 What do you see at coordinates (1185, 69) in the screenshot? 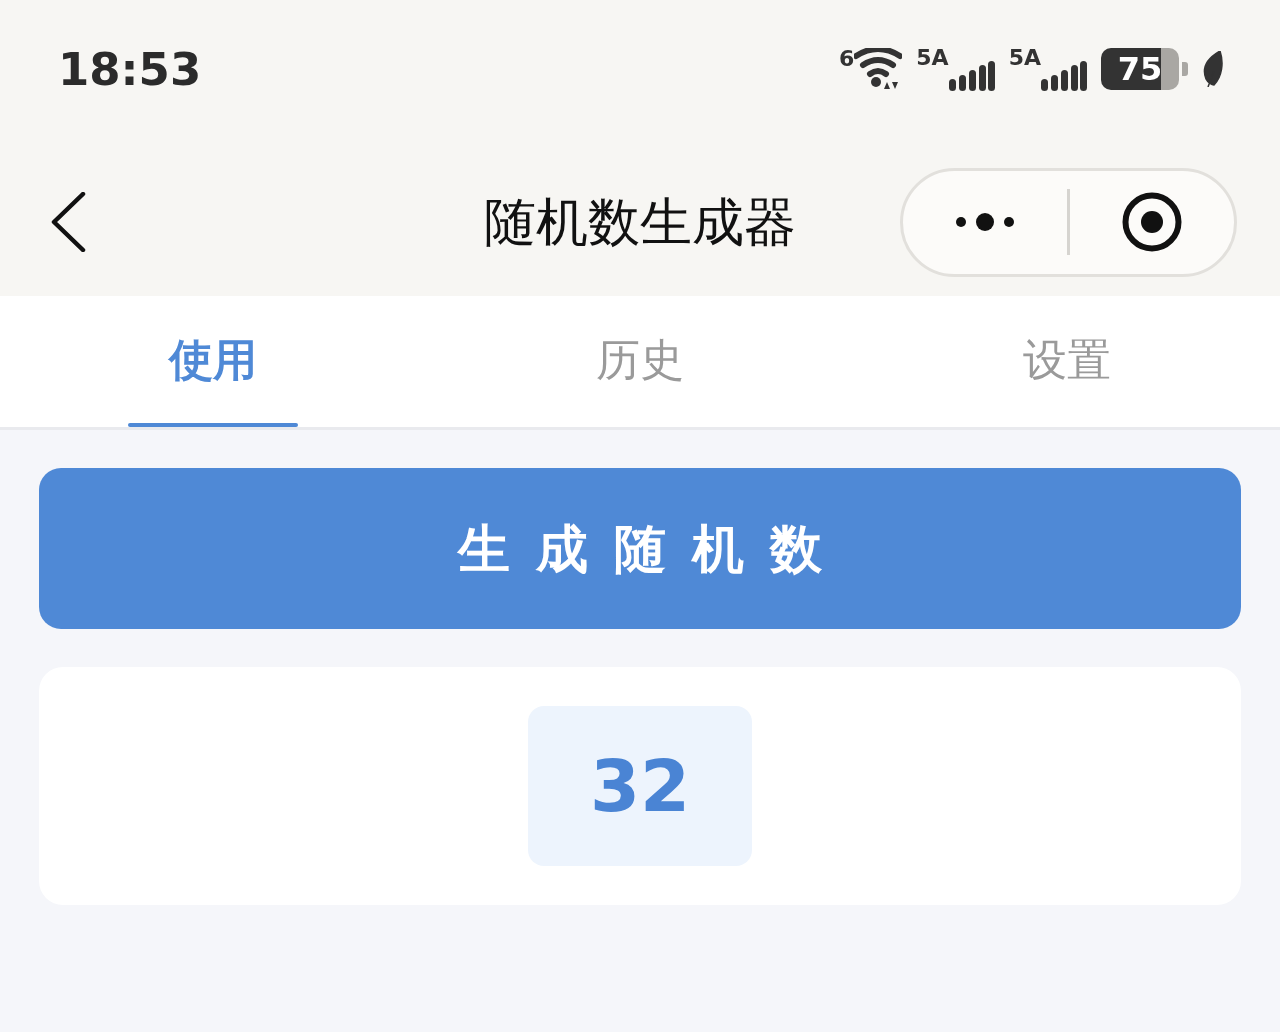
I see `battery-cap-icon` at bounding box center [1185, 69].